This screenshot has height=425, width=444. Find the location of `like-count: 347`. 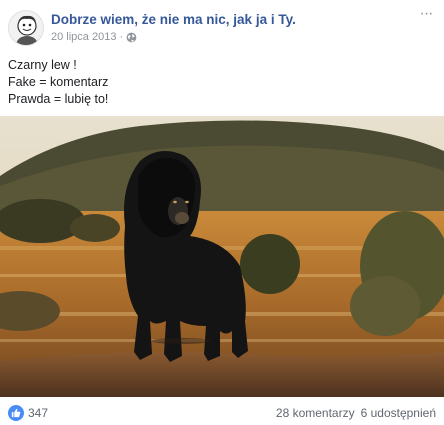

like-count: 347 is located at coordinates (38, 413).